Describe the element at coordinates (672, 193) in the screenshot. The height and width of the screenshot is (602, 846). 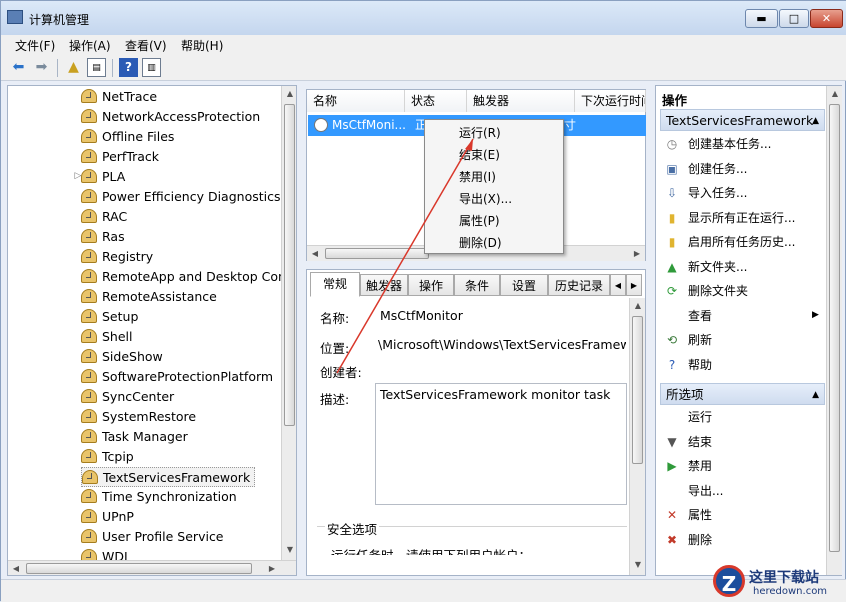
I see `import-icon: ⇩` at that location.